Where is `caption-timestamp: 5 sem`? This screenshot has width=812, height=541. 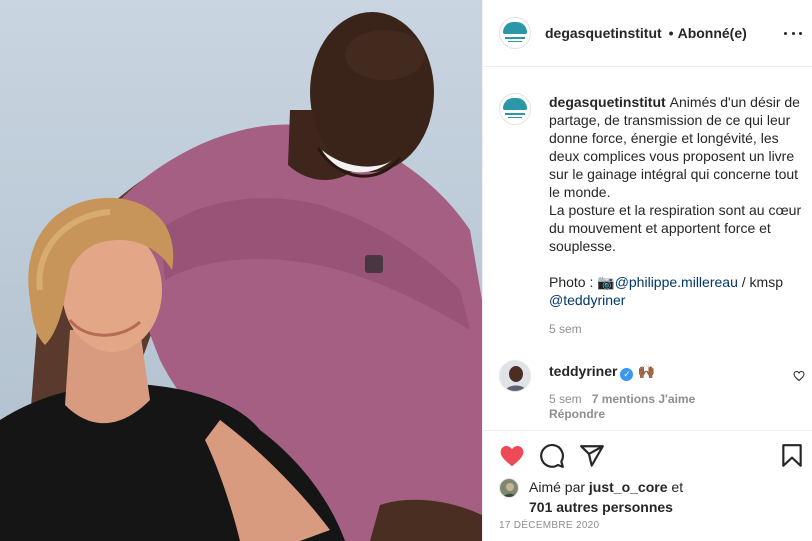 caption-timestamp: 5 sem is located at coordinates (565, 329).